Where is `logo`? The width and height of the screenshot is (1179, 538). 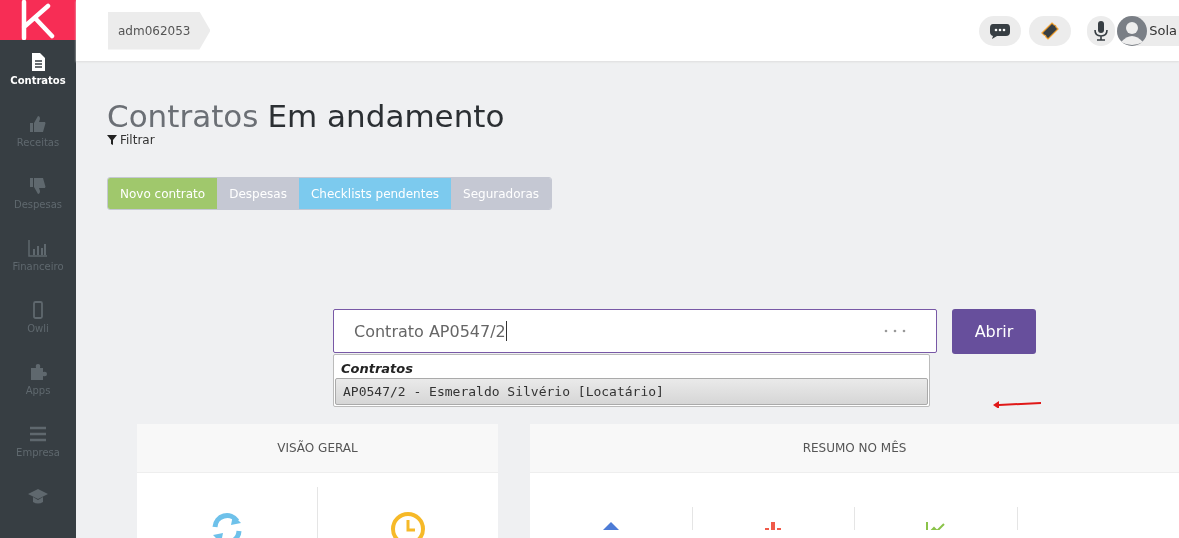
logo is located at coordinates (38, 20).